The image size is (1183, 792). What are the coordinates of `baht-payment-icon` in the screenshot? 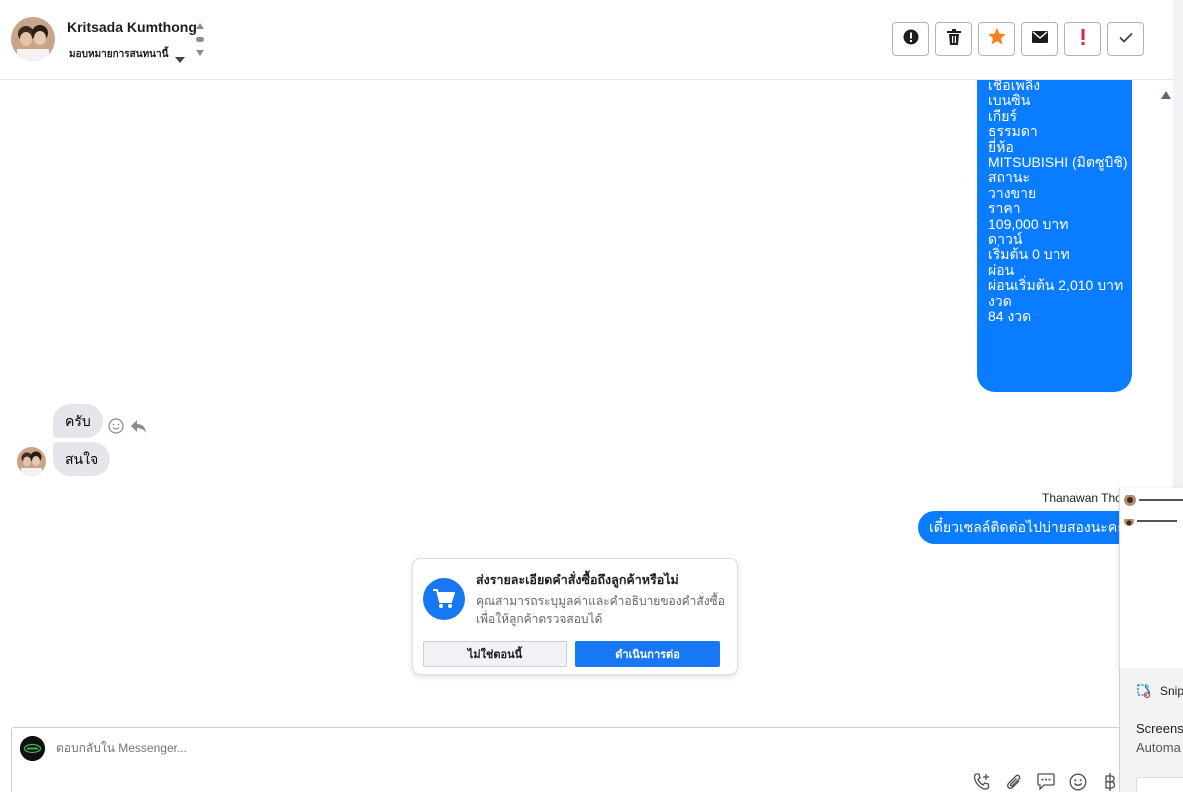 It's located at (1109, 781).